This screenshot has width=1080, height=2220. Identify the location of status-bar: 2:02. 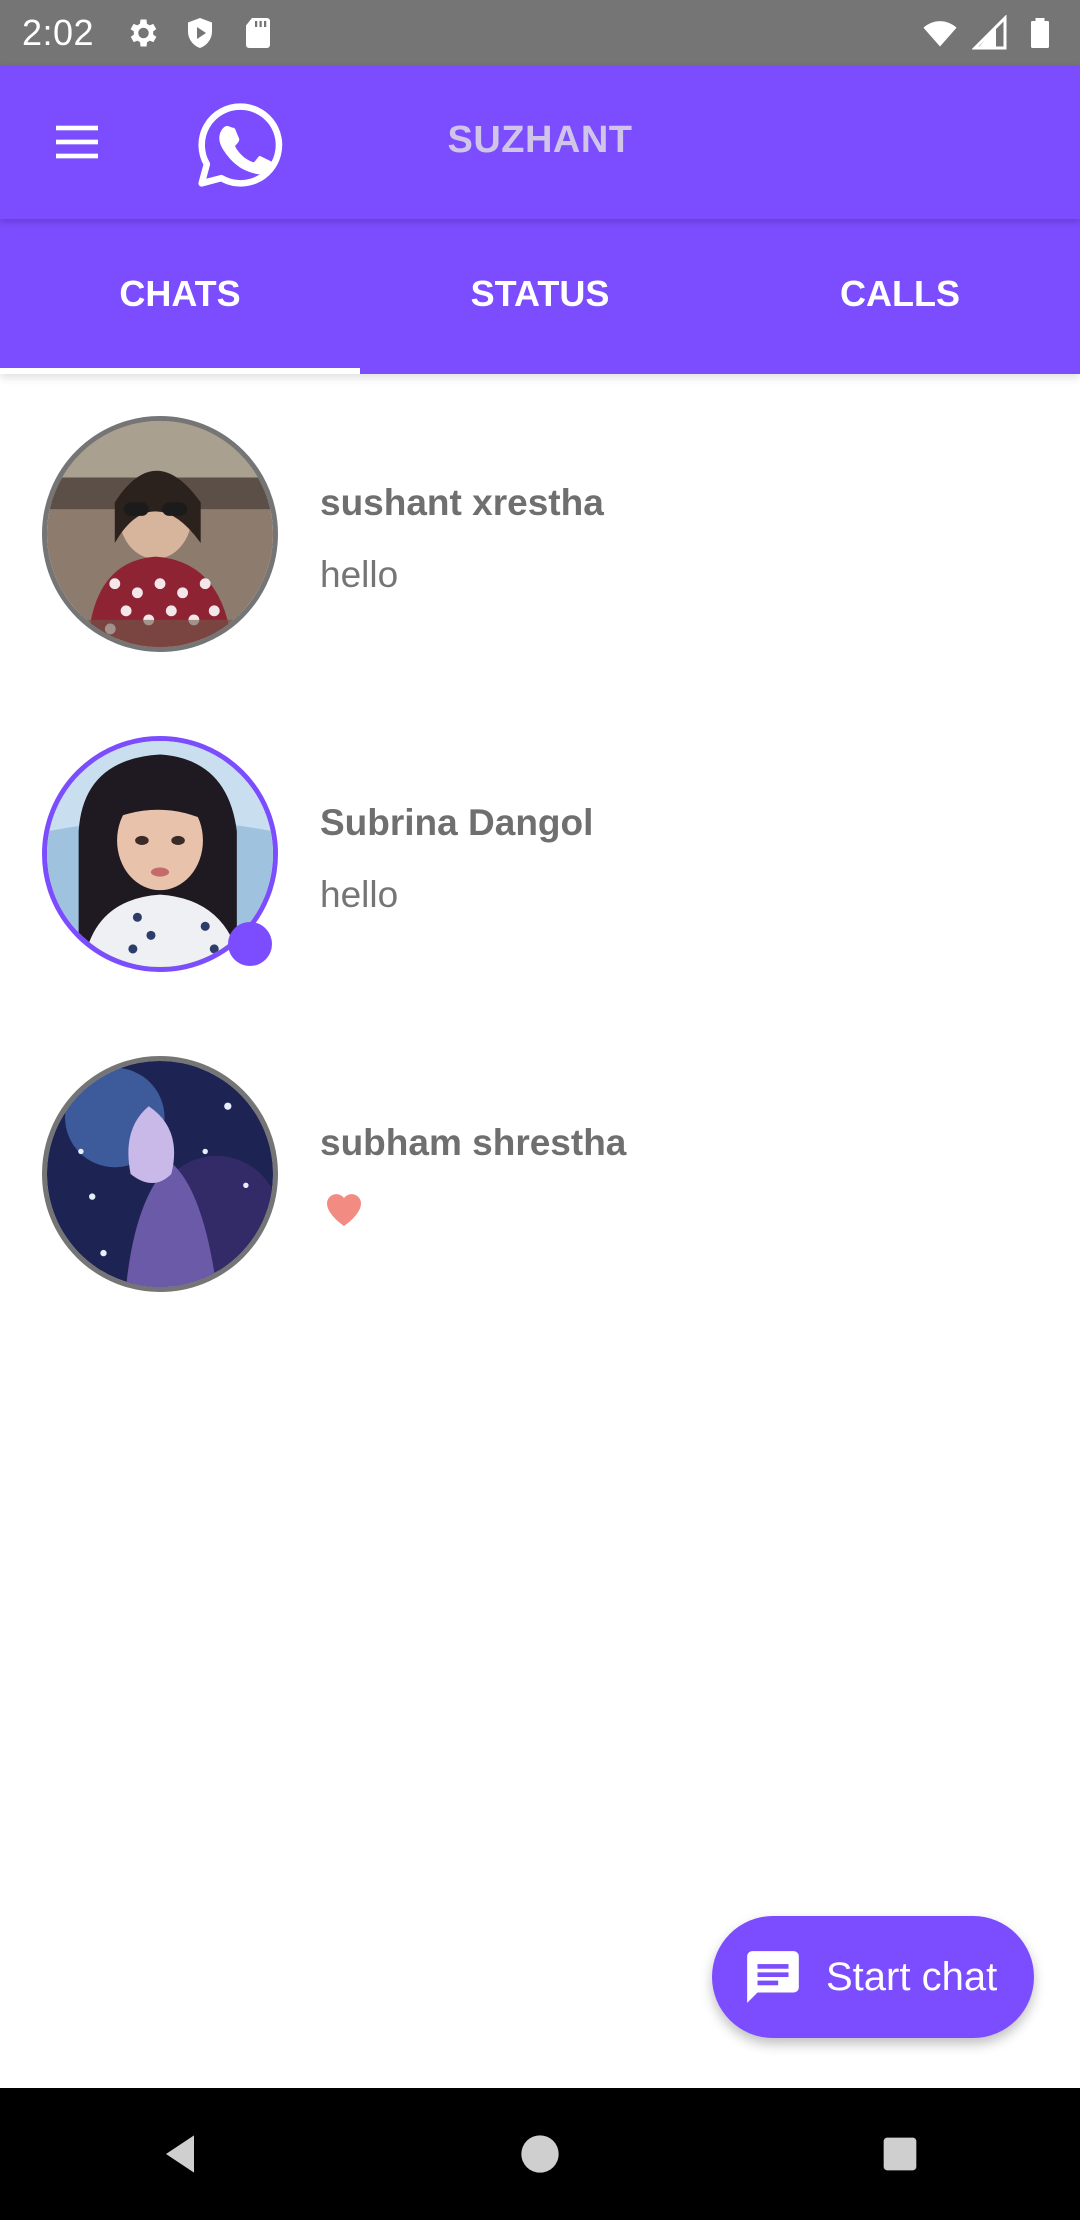
(540, 32).